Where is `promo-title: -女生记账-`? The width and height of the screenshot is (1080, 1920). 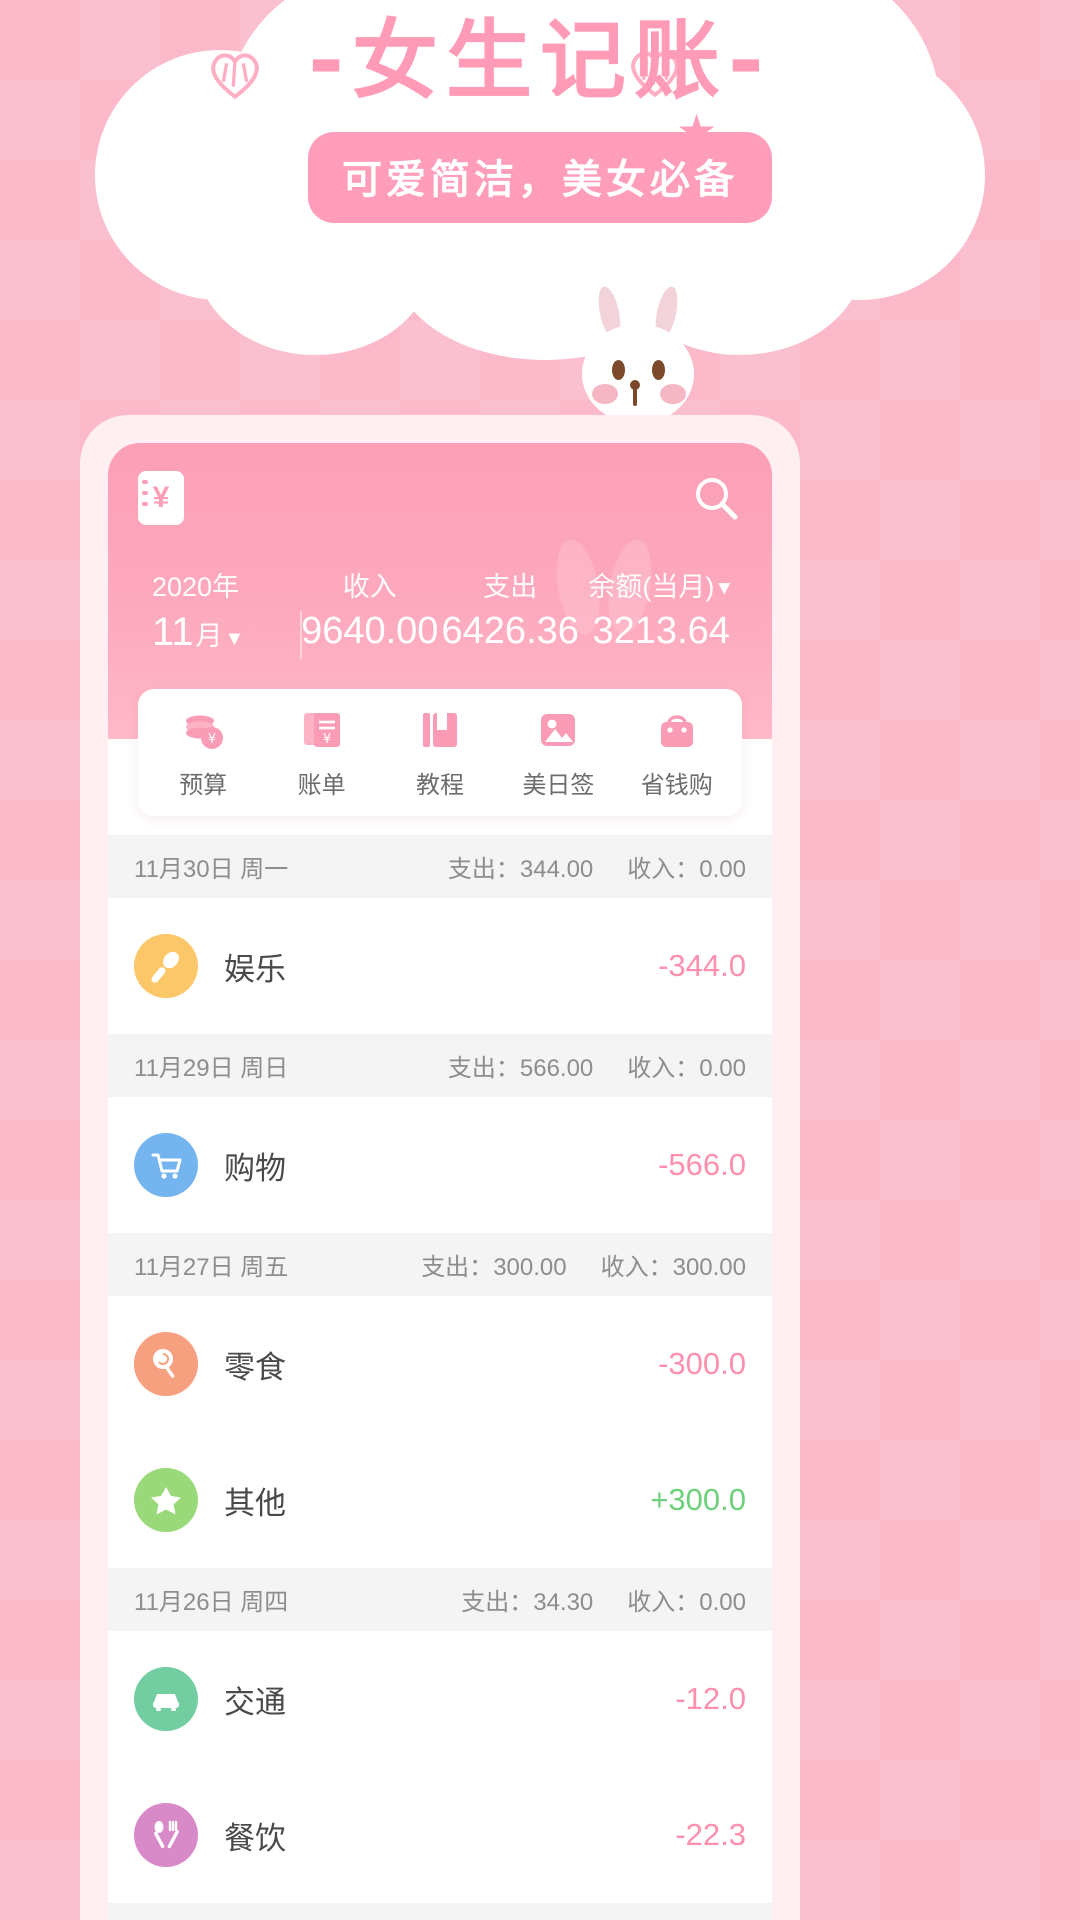 promo-title: -女生记账- is located at coordinates (540, 61).